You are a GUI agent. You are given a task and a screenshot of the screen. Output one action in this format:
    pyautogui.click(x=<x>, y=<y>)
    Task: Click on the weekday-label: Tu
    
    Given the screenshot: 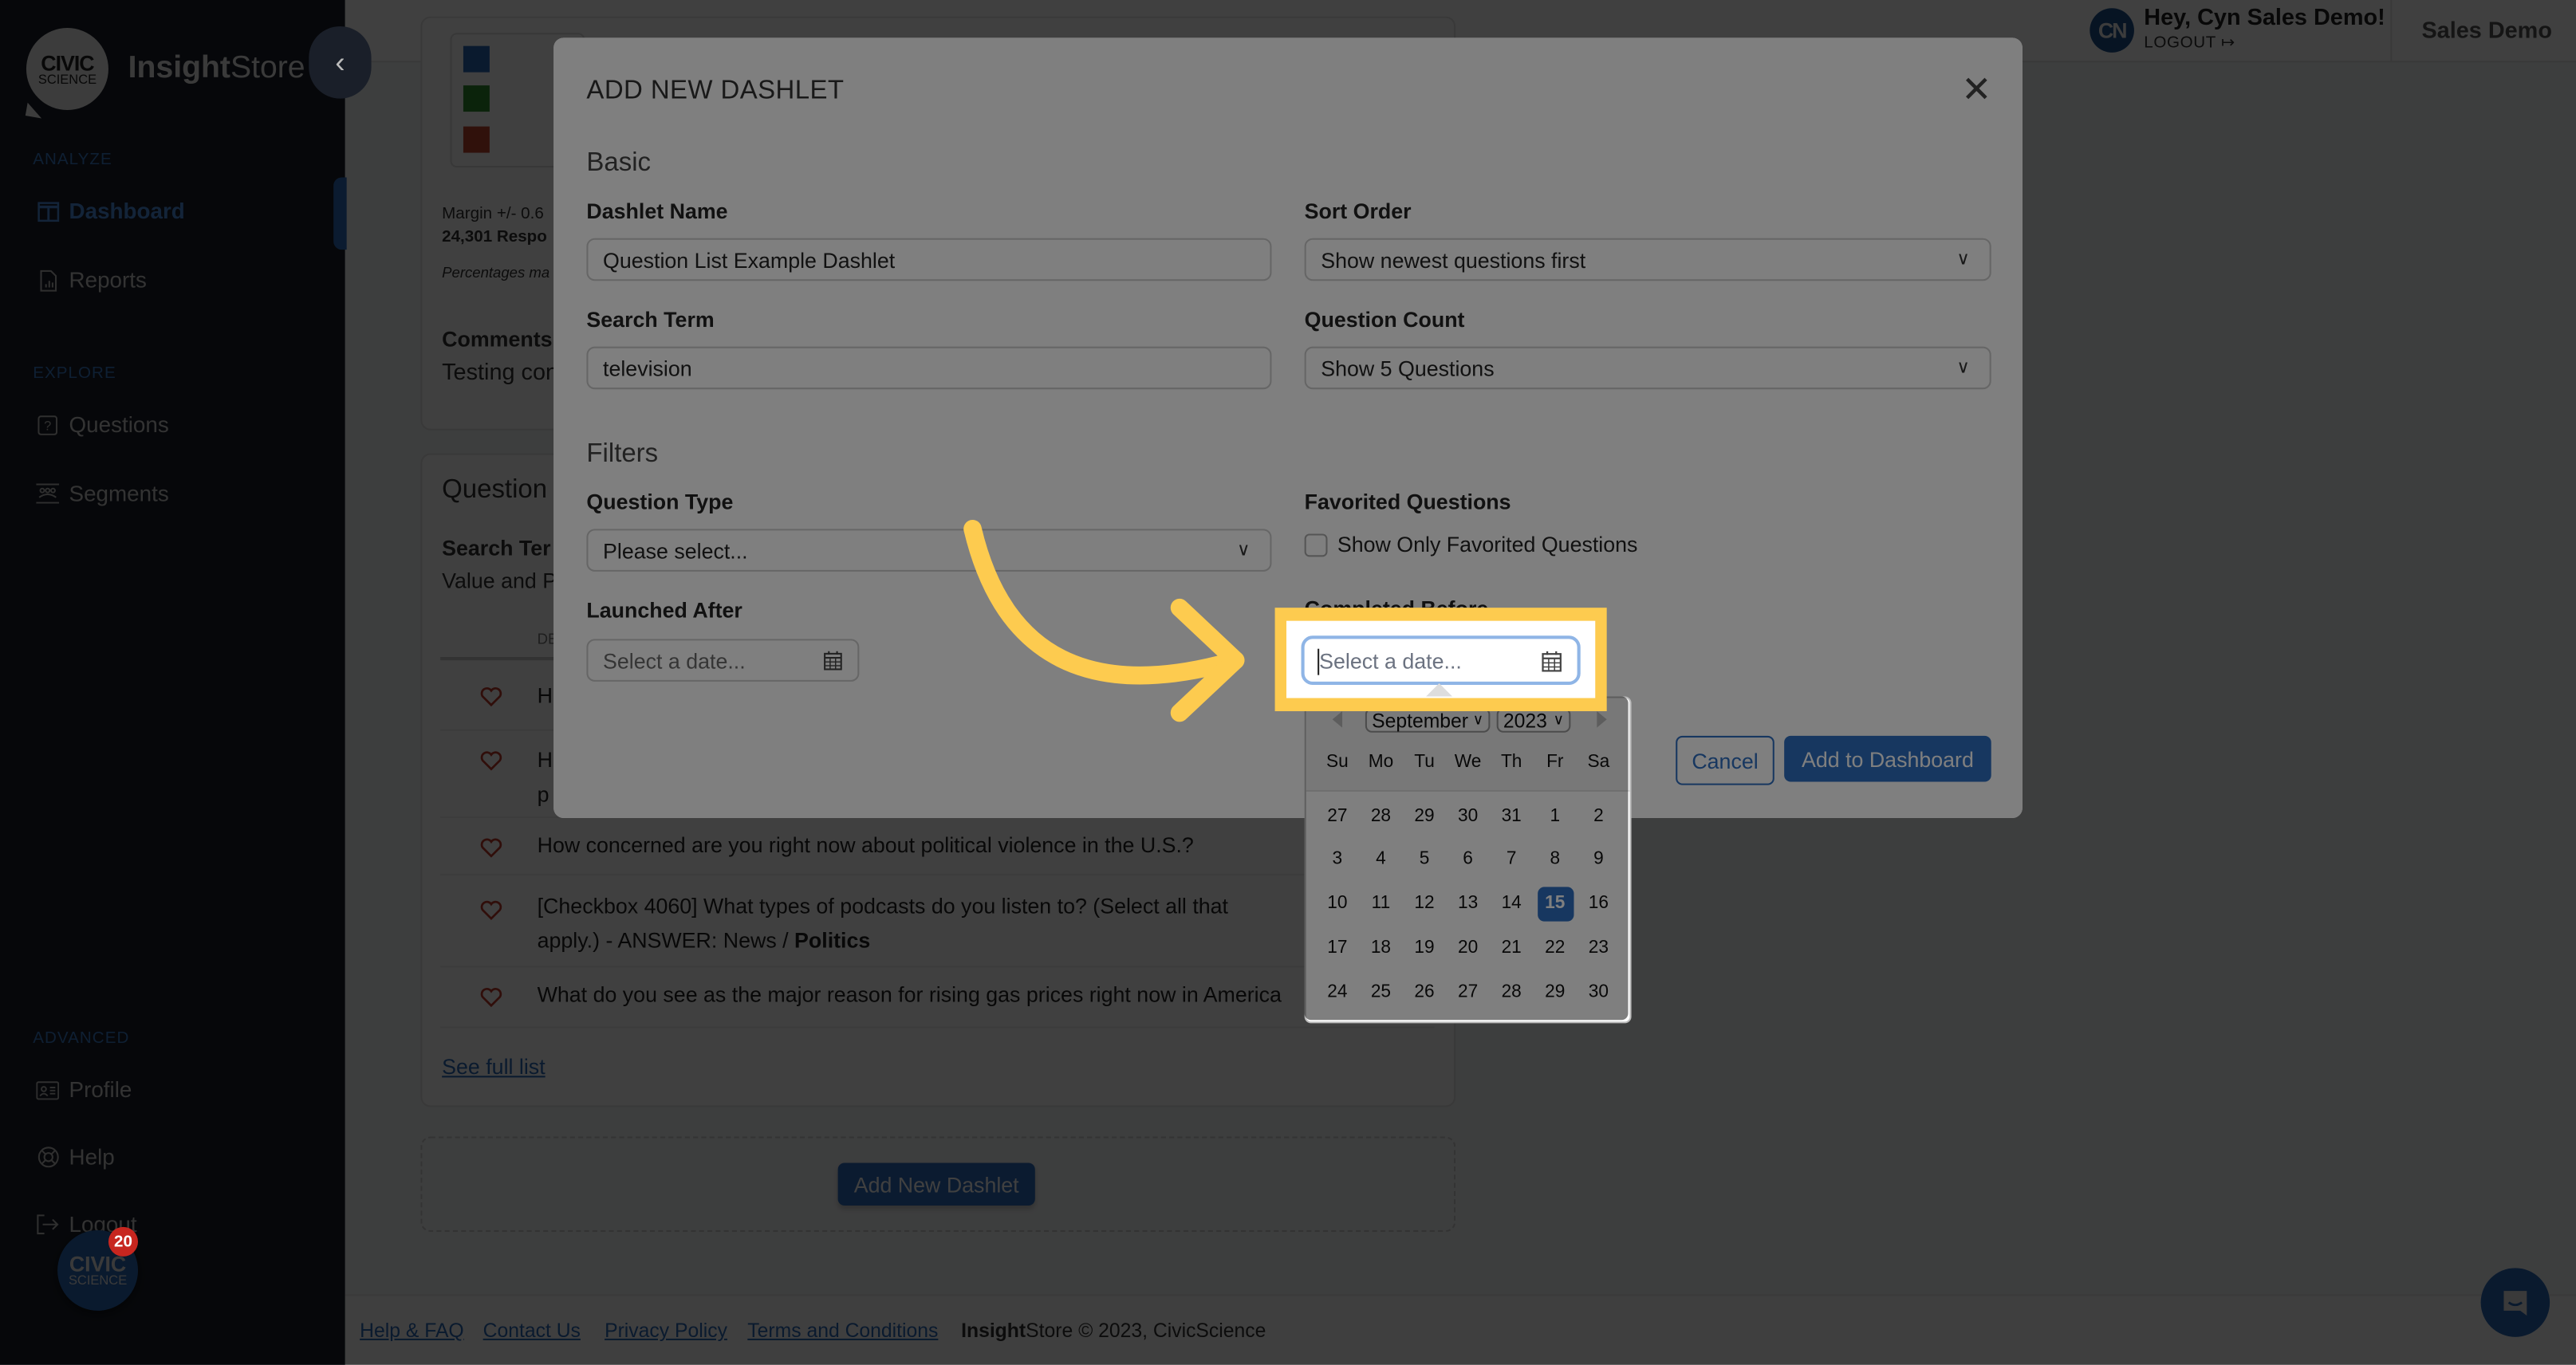 What is the action you would take?
    pyautogui.click(x=1424, y=762)
    